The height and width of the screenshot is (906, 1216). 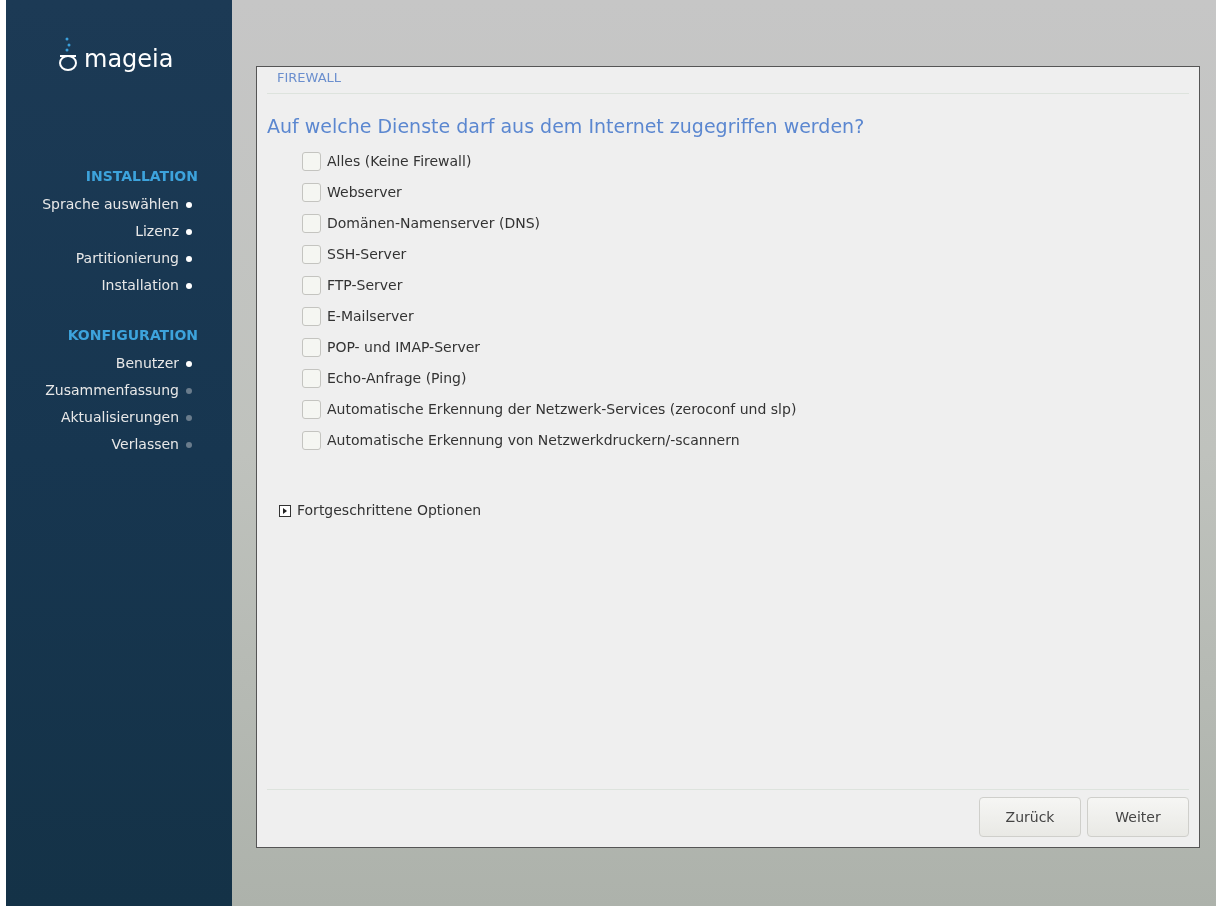 What do you see at coordinates (141, 176) in the screenshot?
I see `section-heading: INSTALLATION` at bounding box center [141, 176].